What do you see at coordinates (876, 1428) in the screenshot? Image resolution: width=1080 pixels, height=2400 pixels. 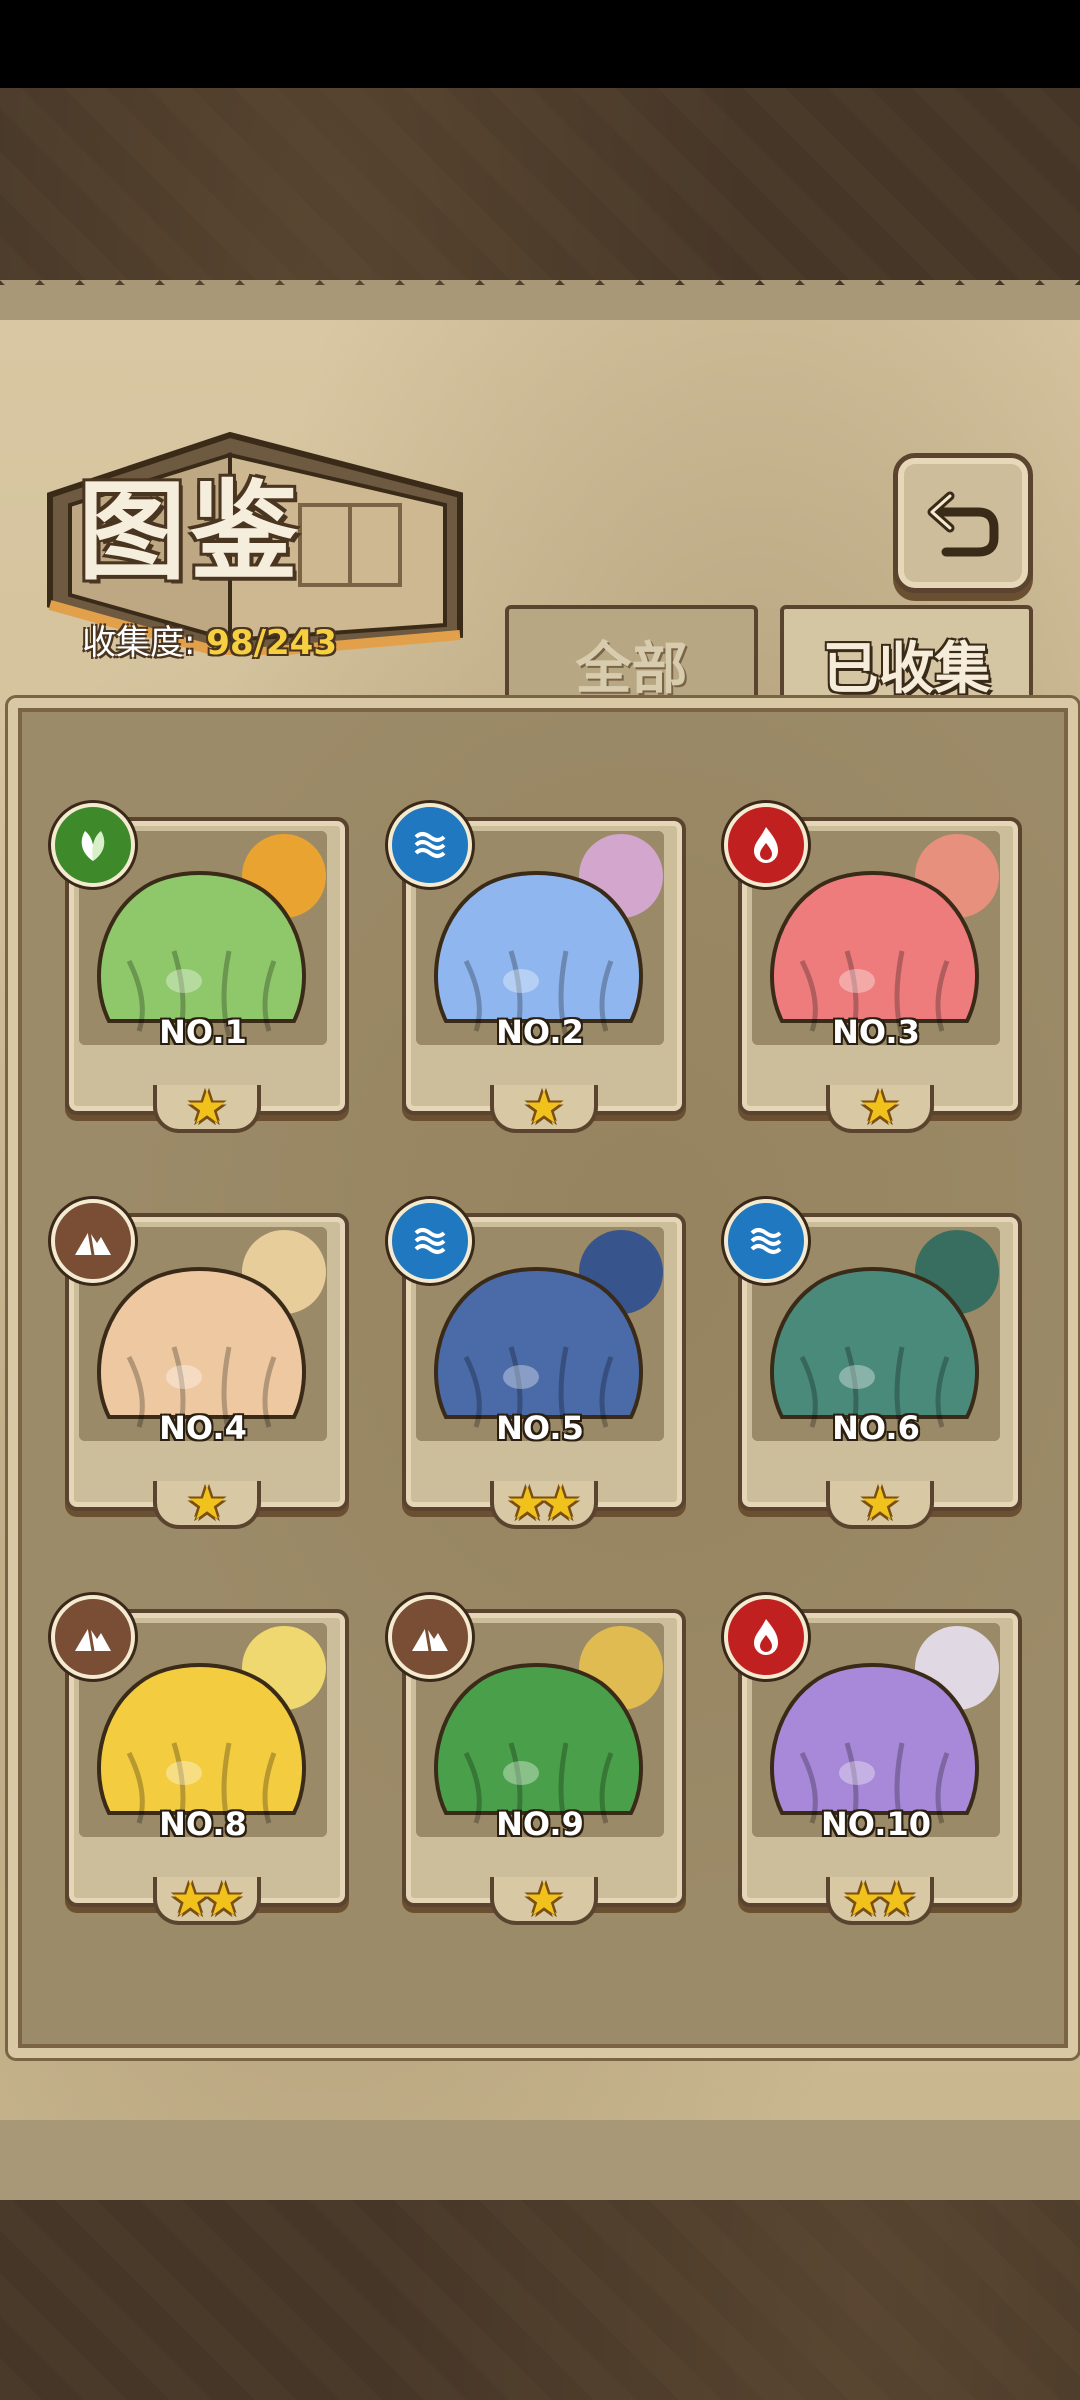 I see `monster-number: NO.6` at bounding box center [876, 1428].